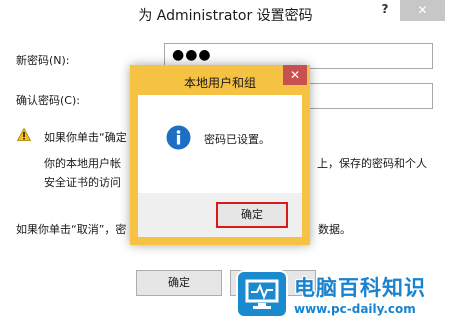  I want to click on warning-icon, so click(24, 134).